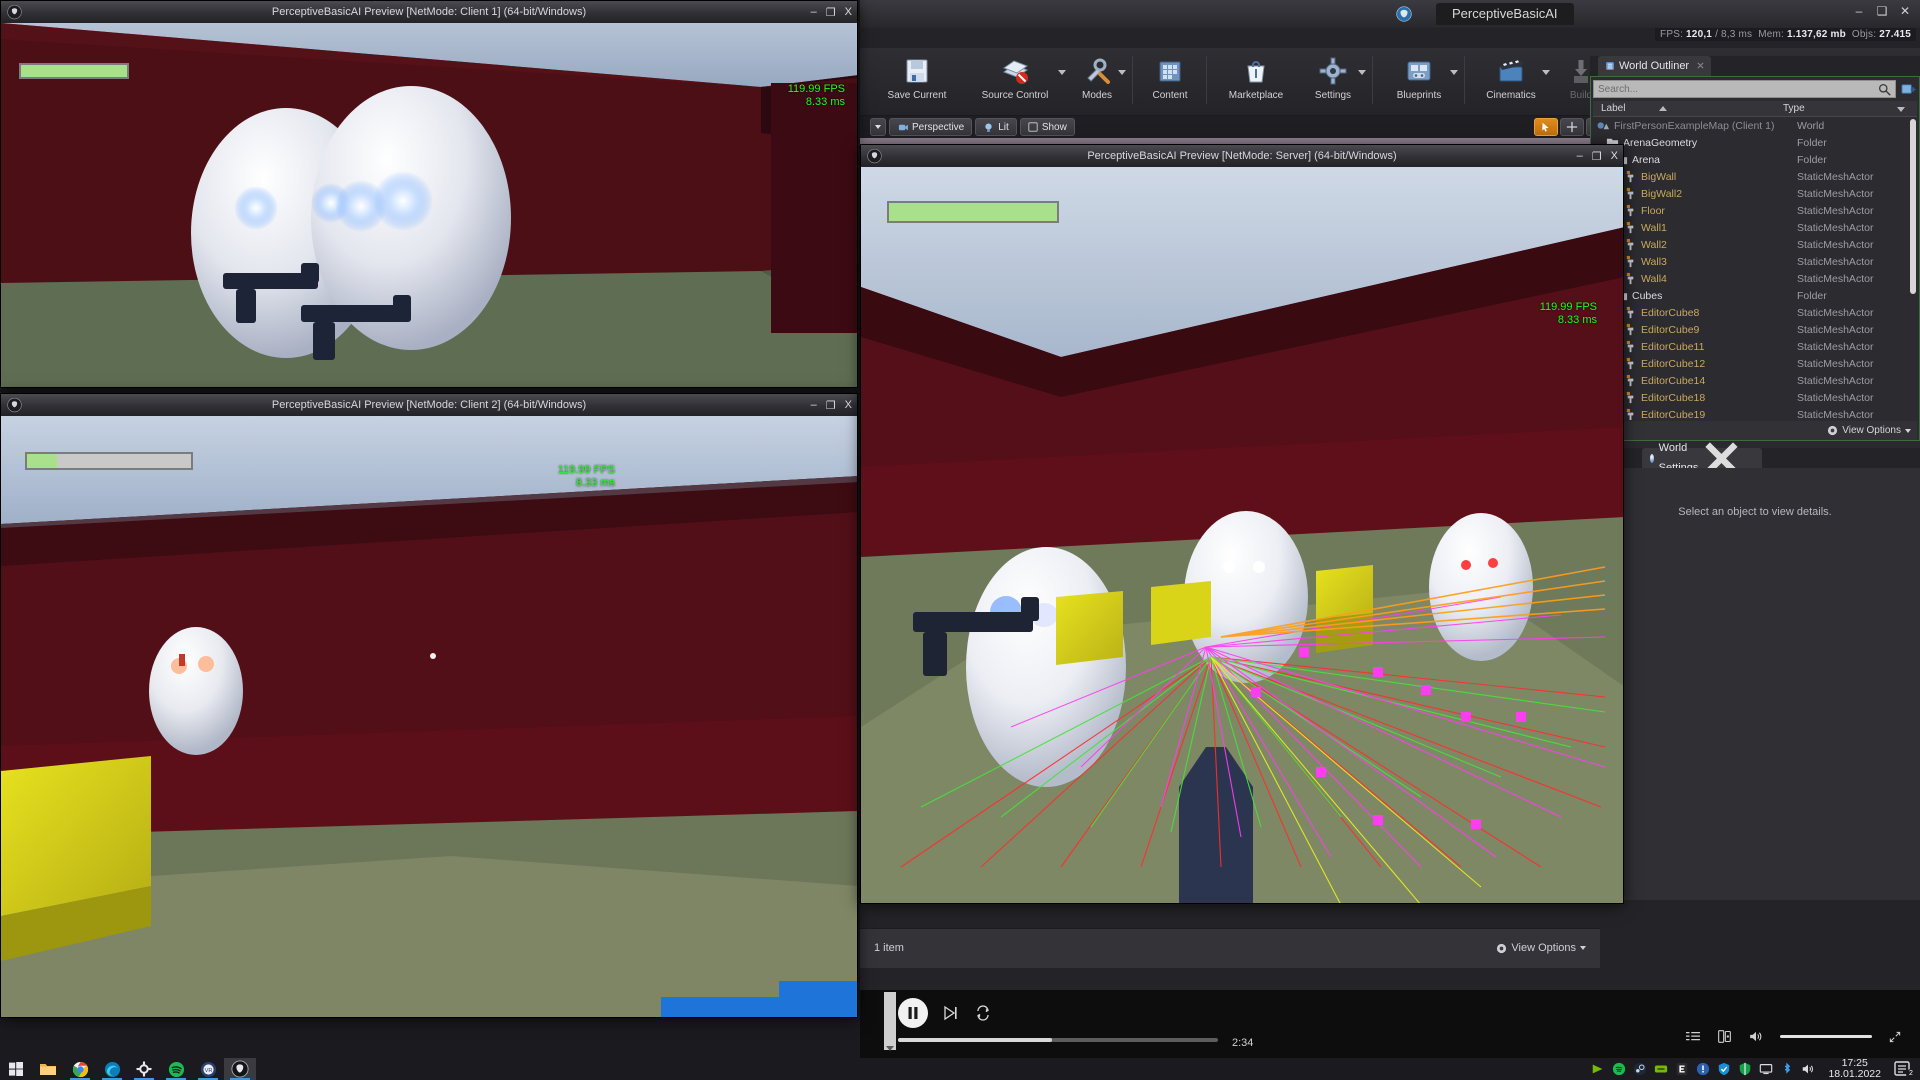 This screenshot has width=1920, height=1080. Describe the element at coordinates (878, 127) in the screenshot. I see `viewport-menu-button` at that location.